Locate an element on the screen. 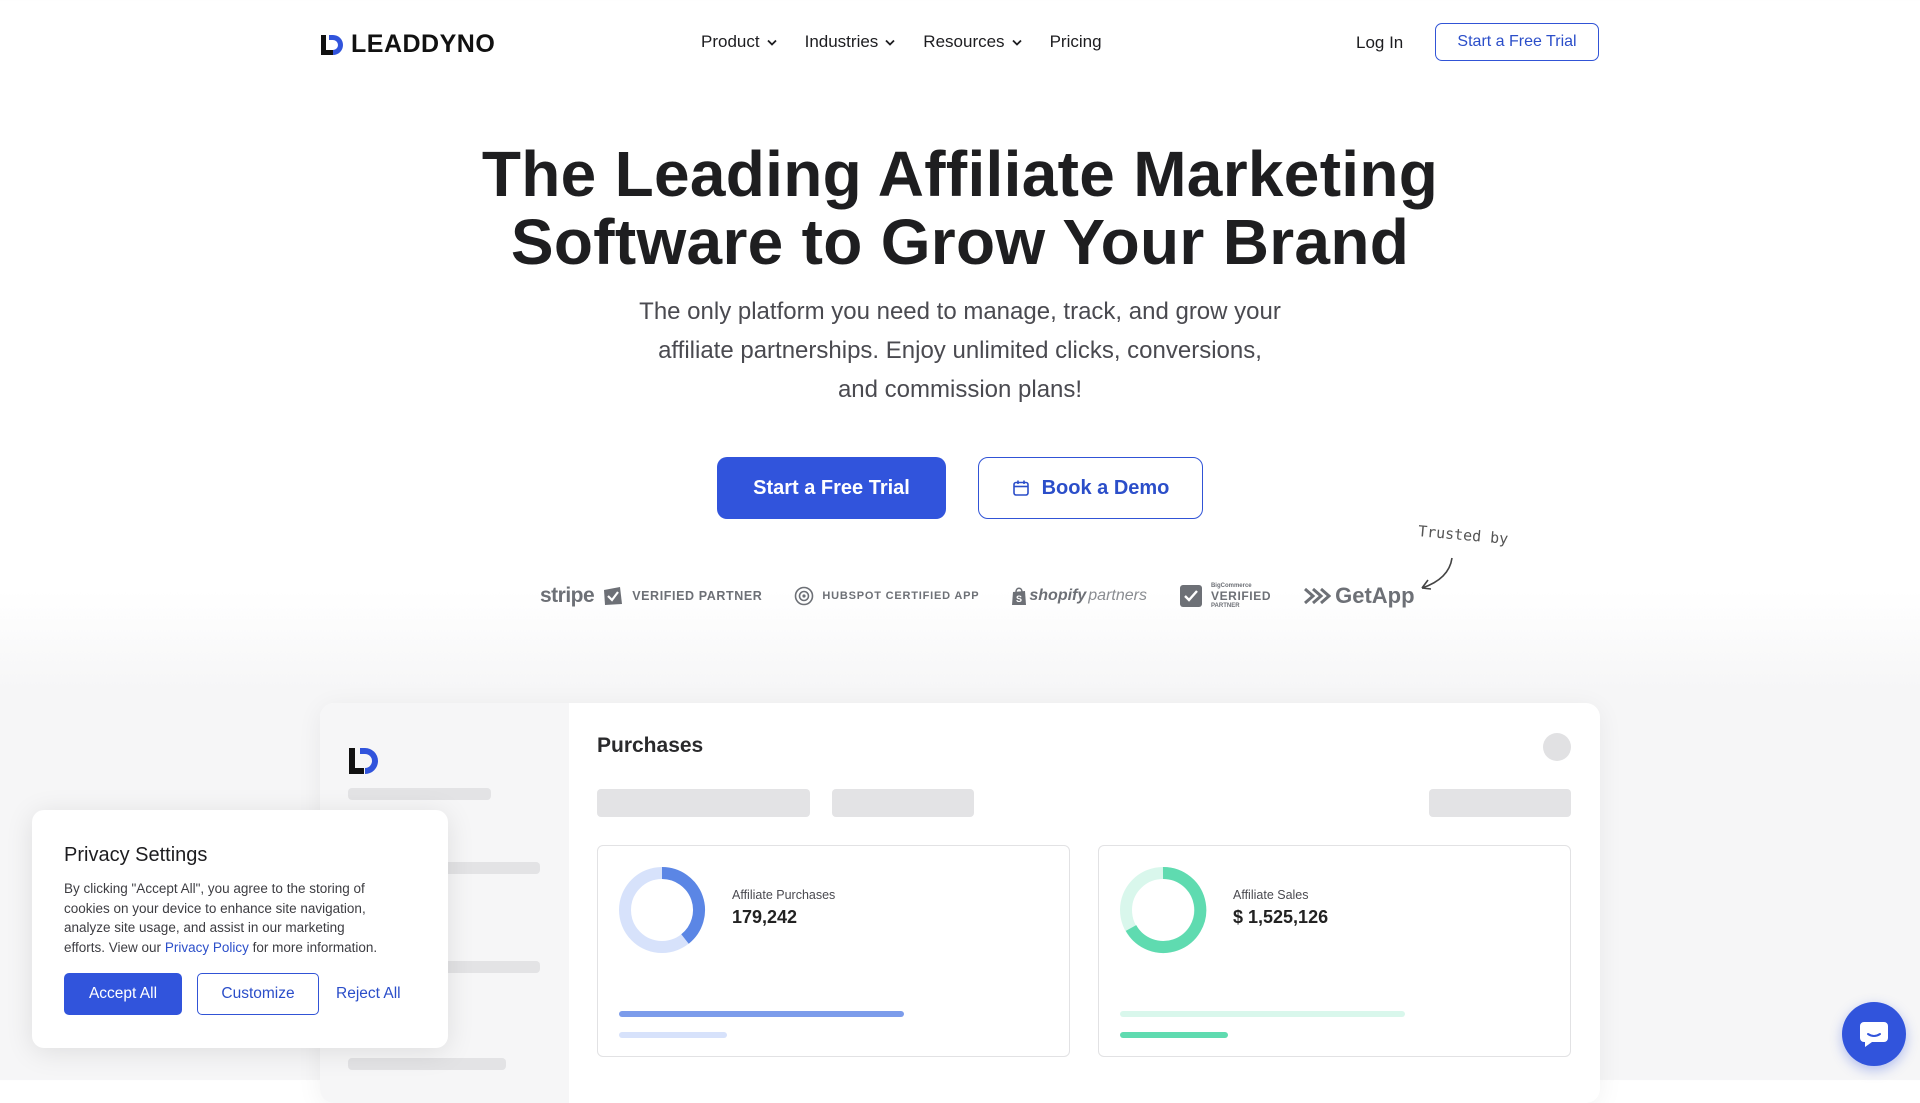 Image resolution: width=1920 pixels, height=1103 pixels. shopify-partner-logo: S shopify partners is located at coordinates (1079, 596).